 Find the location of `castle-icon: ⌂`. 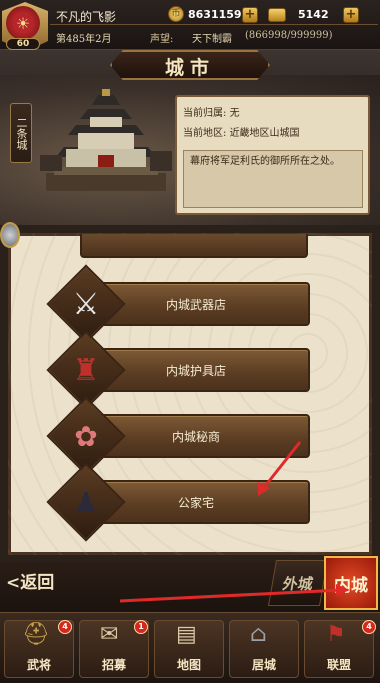

castle-icon: ⌂ is located at coordinates (258, 634).